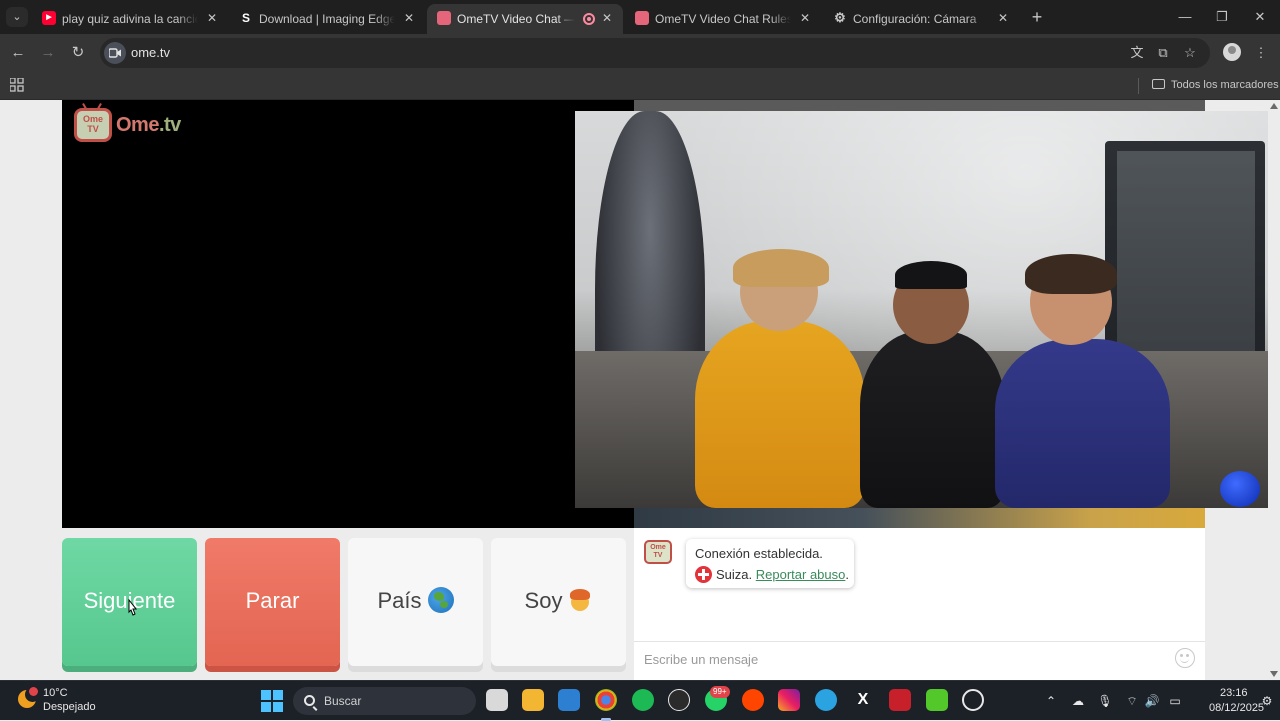 Image resolution: width=1280 pixels, height=721 pixels. What do you see at coordinates (309, 700) in the screenshot?
I see `search-icon` at bounding box center [309, 700].